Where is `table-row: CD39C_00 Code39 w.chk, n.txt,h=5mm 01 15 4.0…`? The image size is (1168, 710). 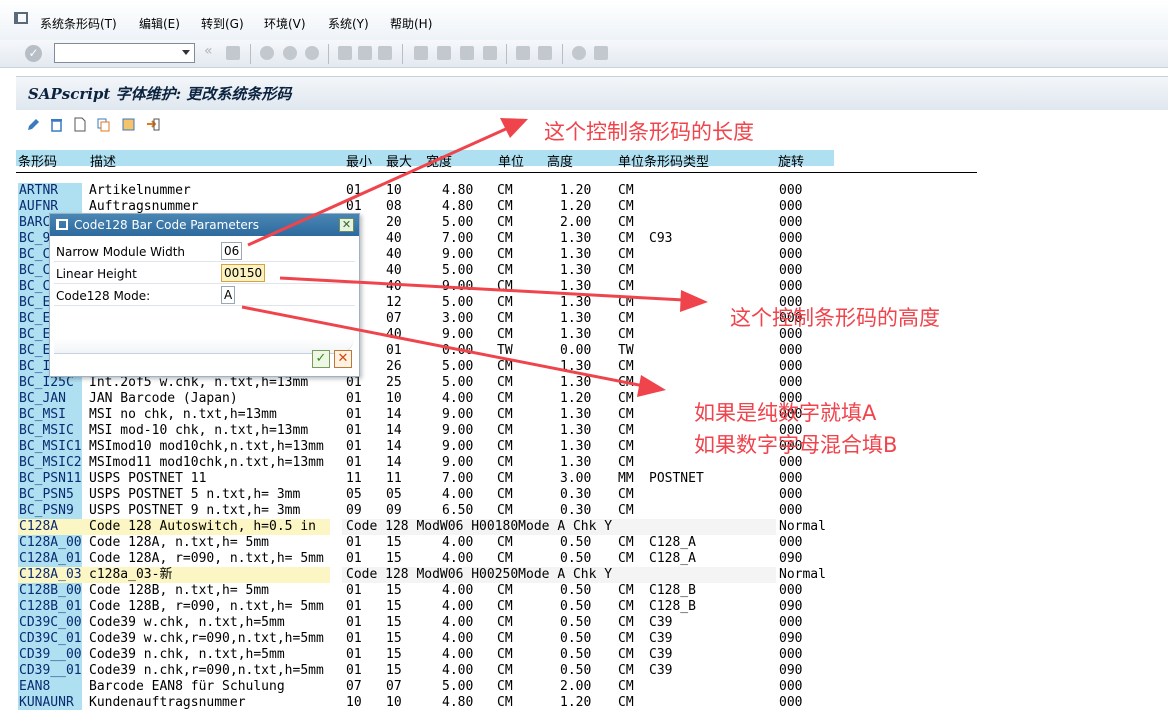 table-row: CD39C_00 Code39 w.chk, n.txt,h=5mm 01 15 4.0… is located at coordinates (584, 623).